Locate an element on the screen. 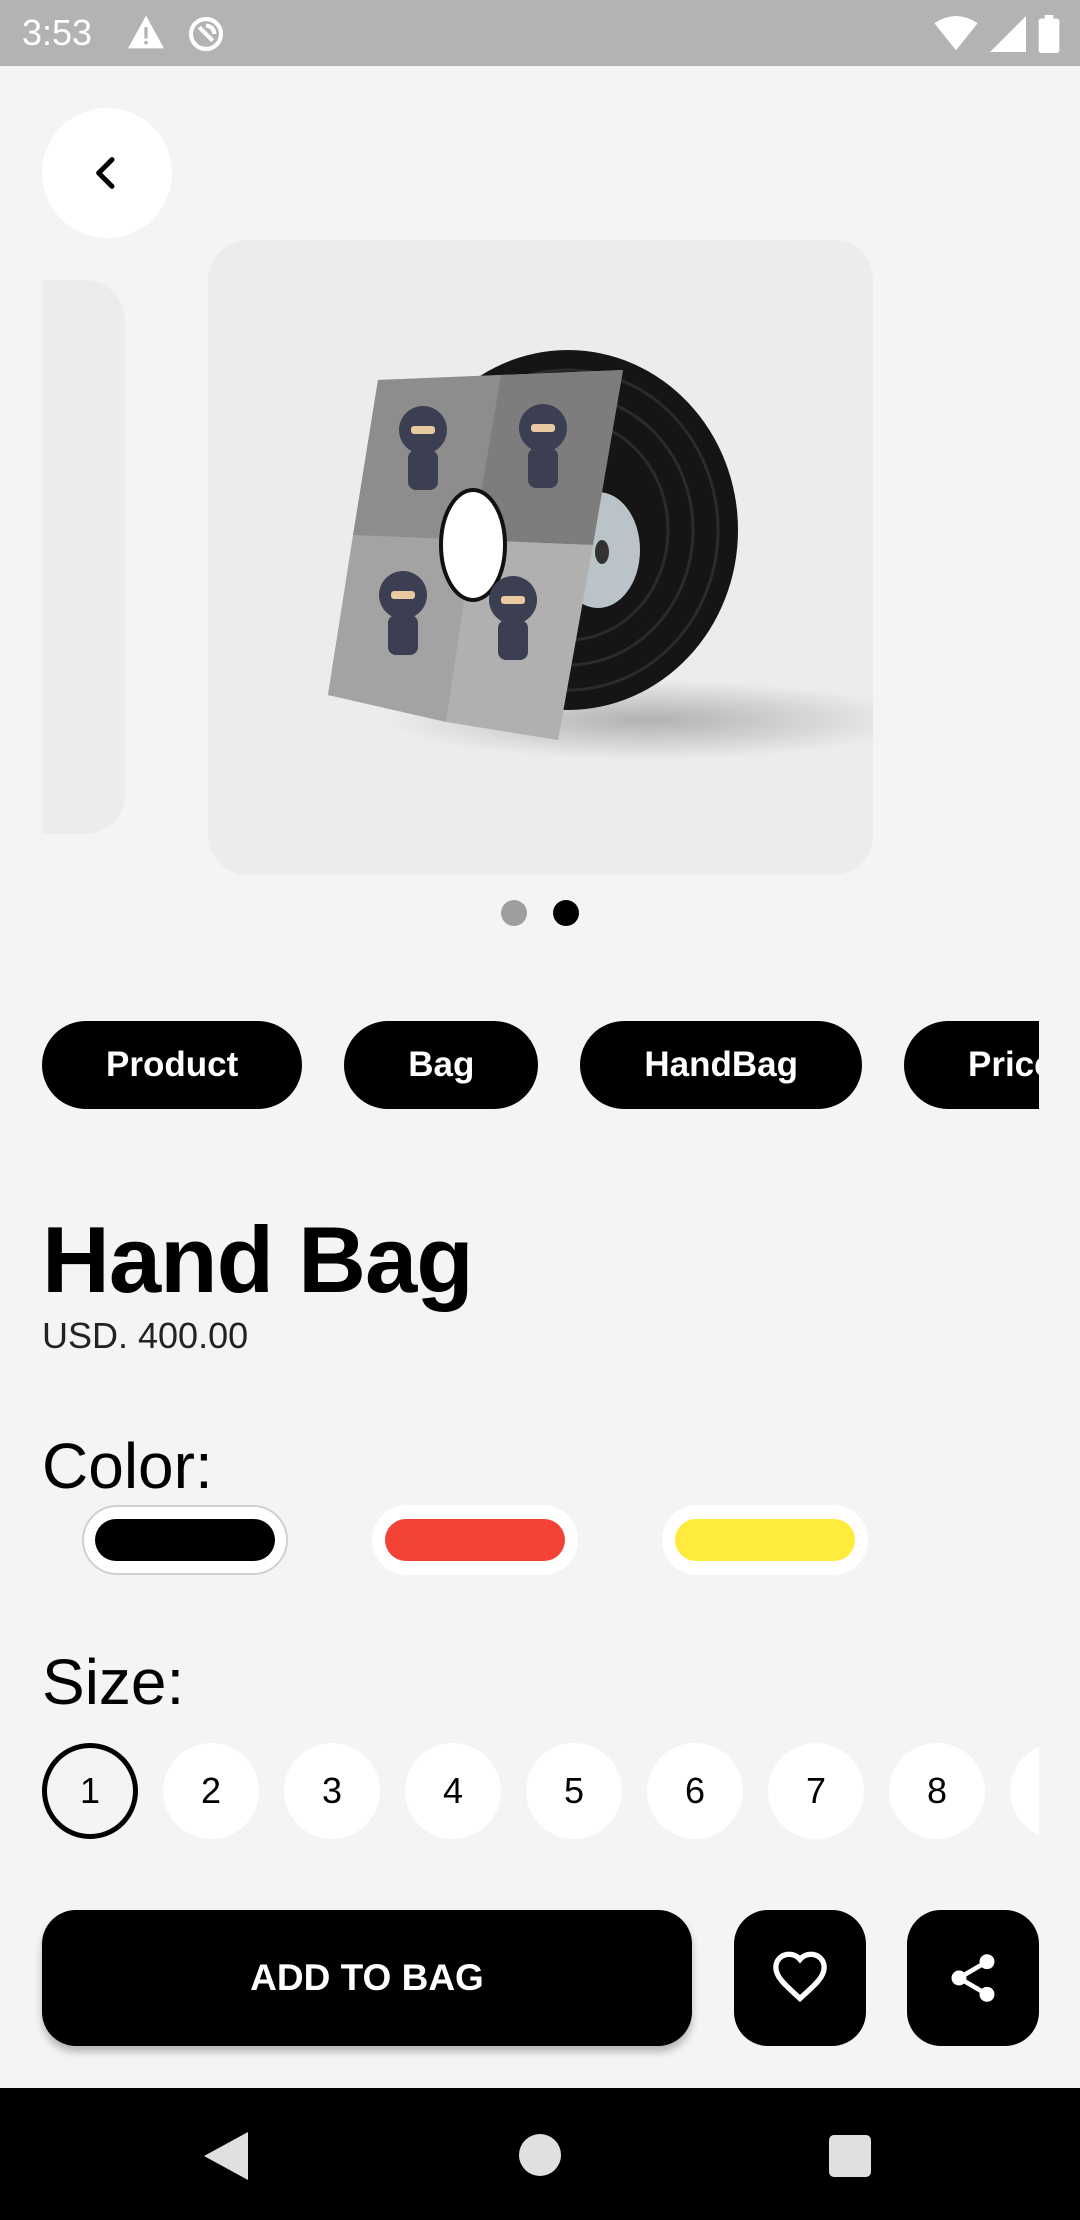 This screenshot has width=1080, height=2220. system-nav-bar is located at coordinates (540, 2154).